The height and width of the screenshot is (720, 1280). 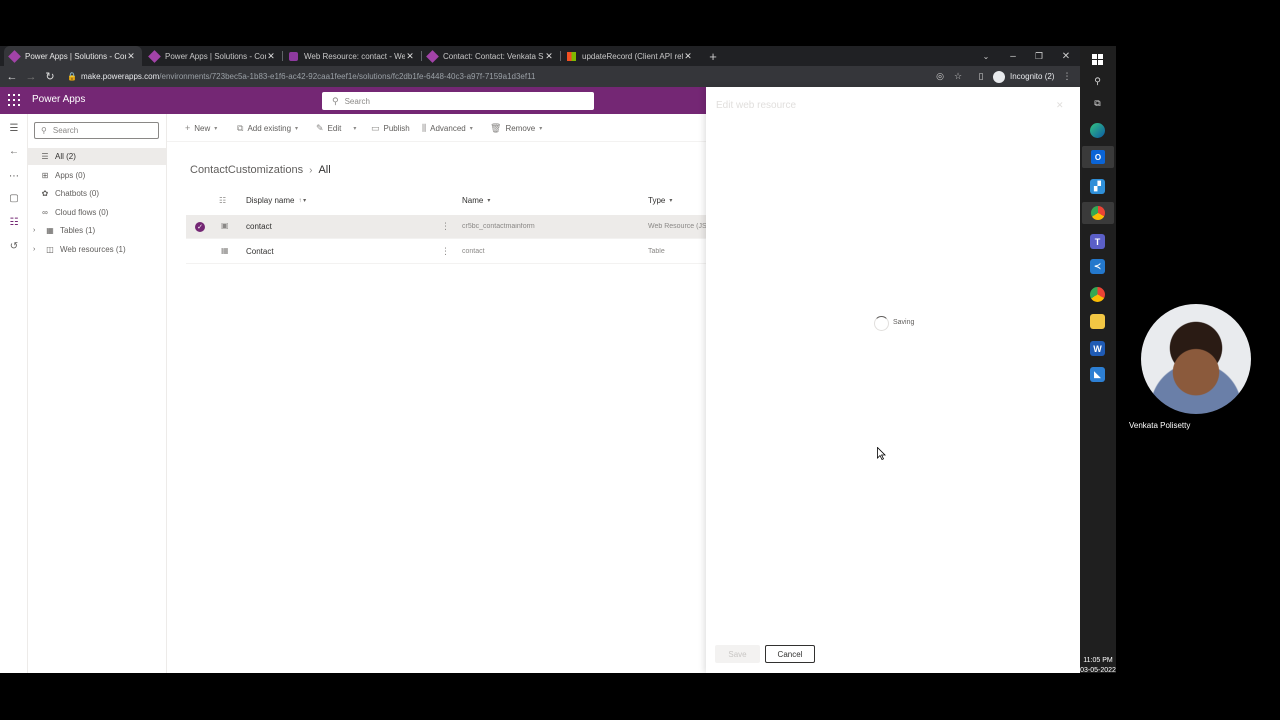 I want to click on cell-type: Table, so click(x=656, y=251).